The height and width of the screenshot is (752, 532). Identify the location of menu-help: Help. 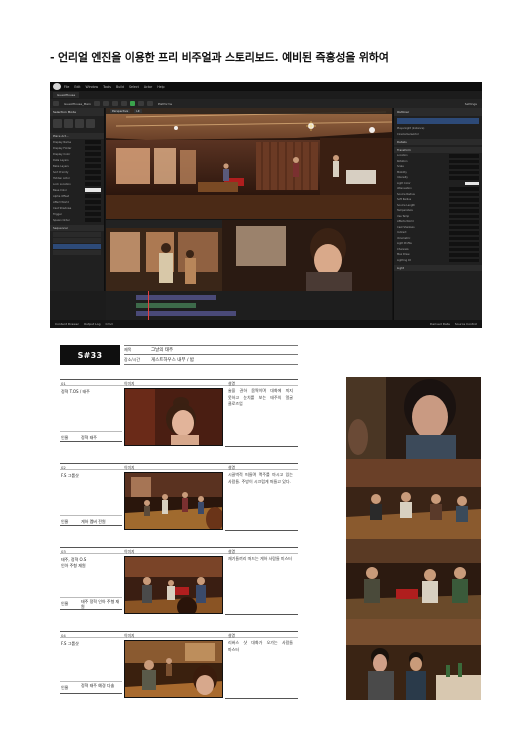
(160, 87).